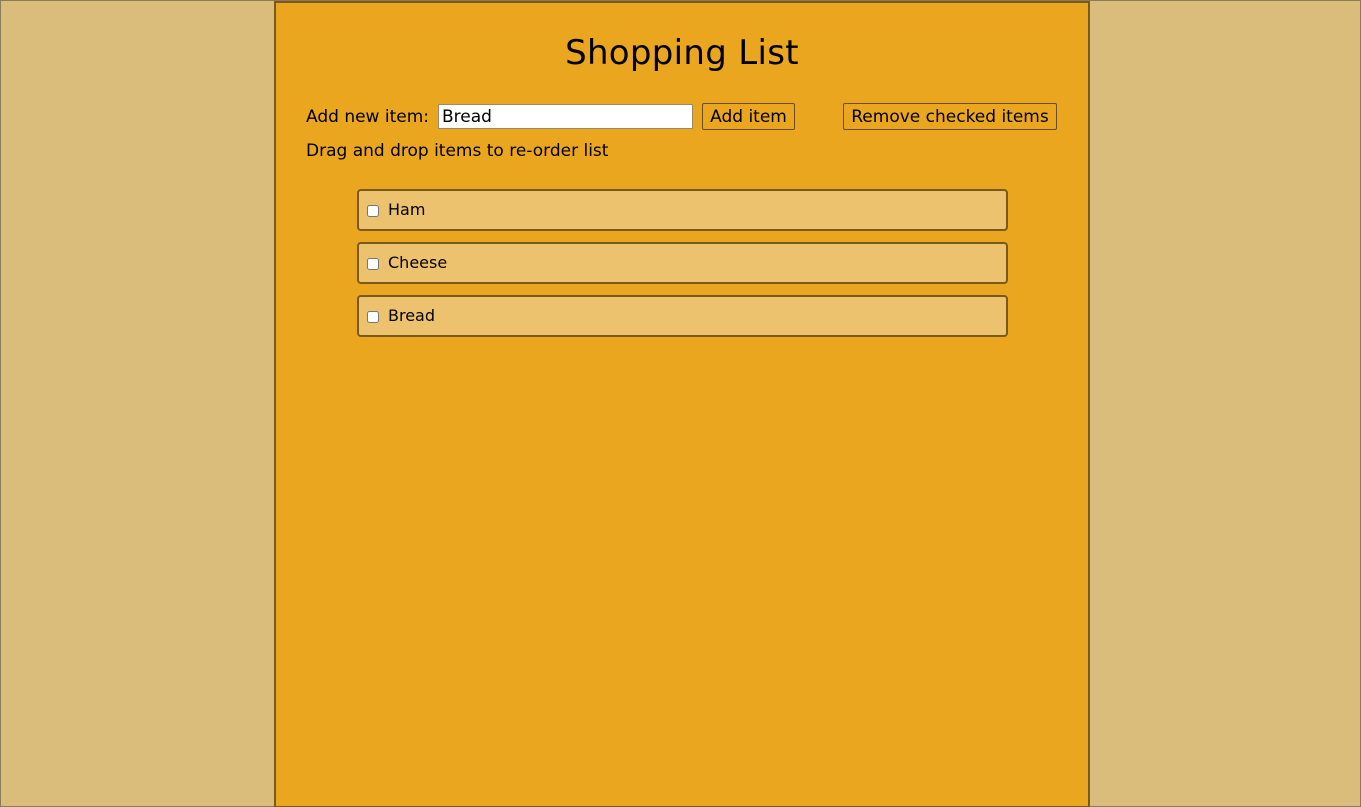 The width and height of the screenshot is (1361, 807). I want to click on list-item: Ham, so click(682, 210).